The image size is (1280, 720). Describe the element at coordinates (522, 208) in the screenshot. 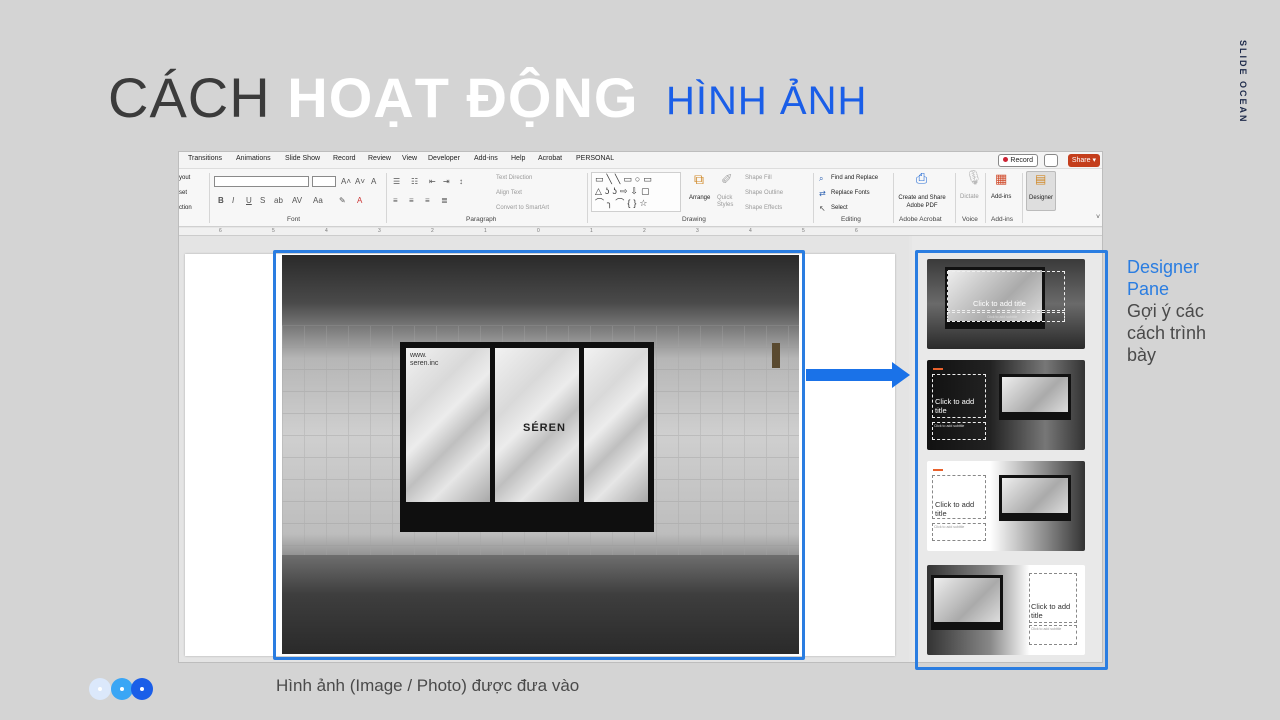

I see `convert-smartart-button: Convert to SmartArt` at that location.